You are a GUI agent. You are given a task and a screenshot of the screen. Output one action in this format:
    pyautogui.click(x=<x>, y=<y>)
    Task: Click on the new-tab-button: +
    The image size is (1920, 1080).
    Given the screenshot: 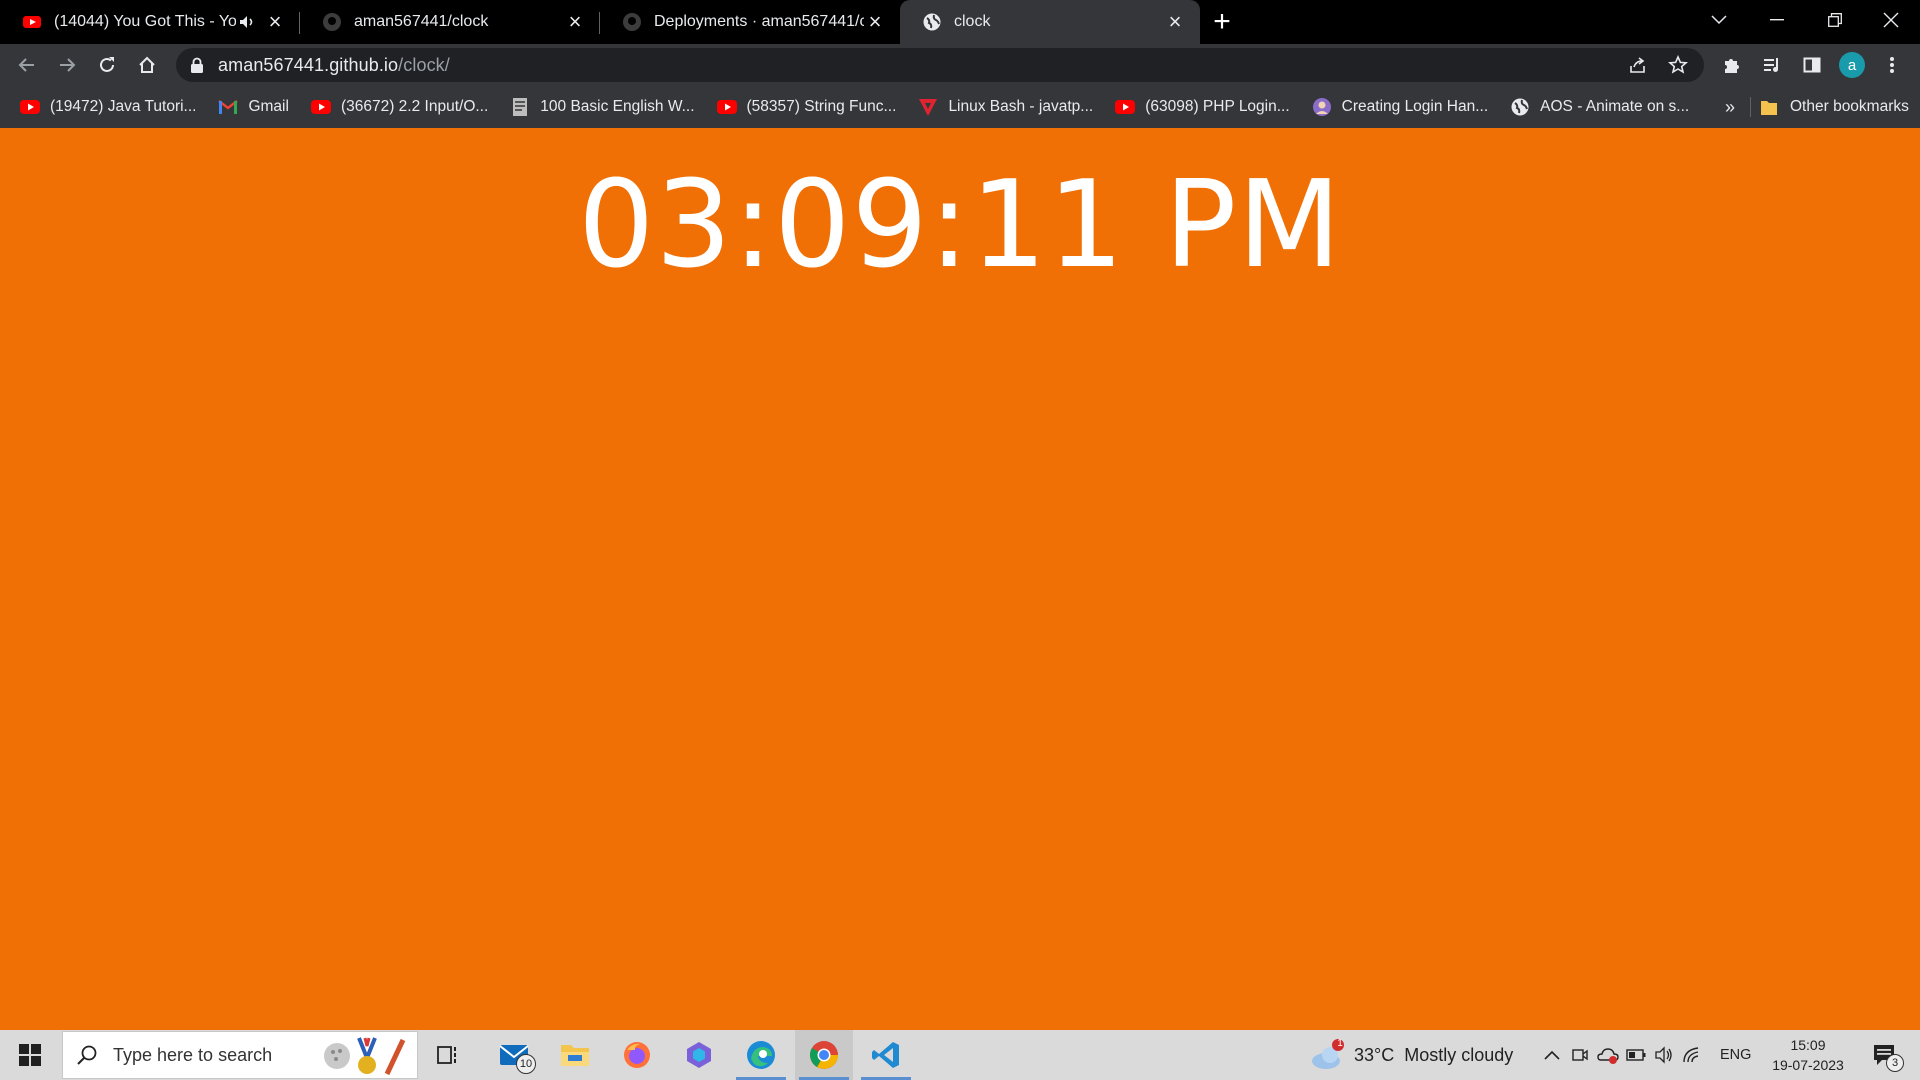 What is the action you would take?
    pyautogui.click(x=1222, y=22)
    